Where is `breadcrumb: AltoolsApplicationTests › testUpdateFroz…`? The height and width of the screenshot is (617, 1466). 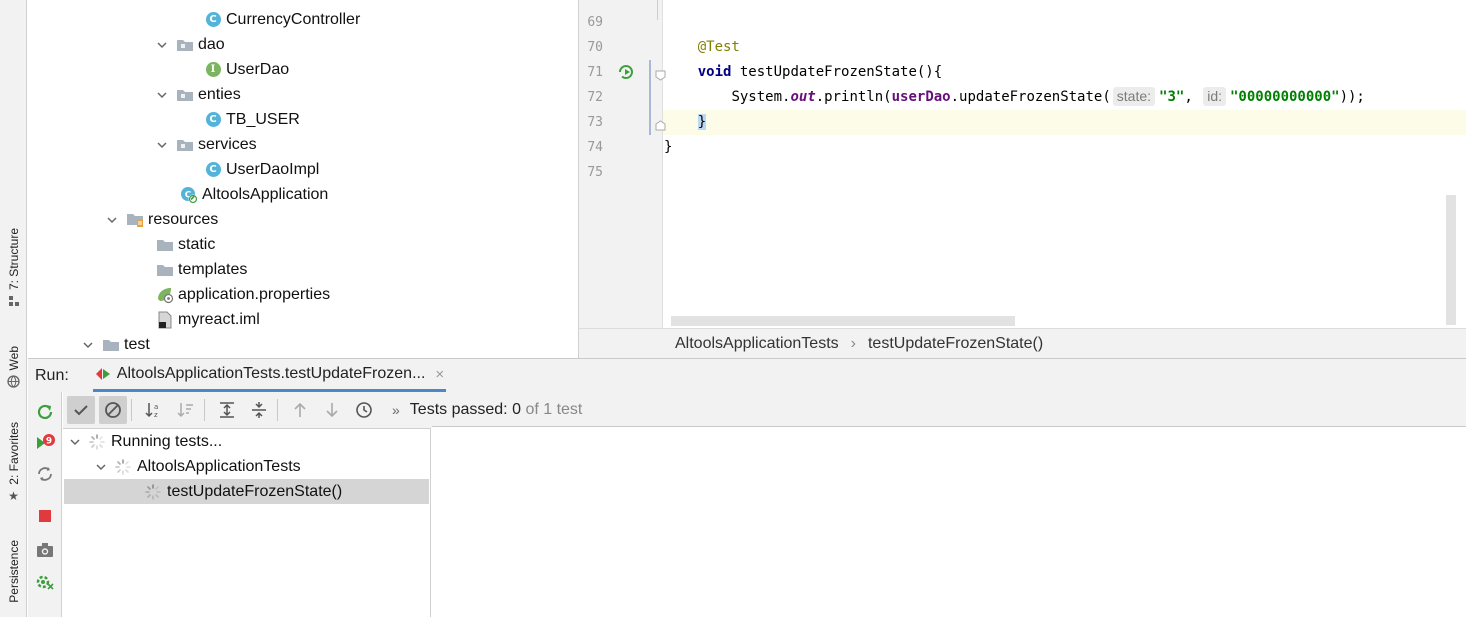 breadcrumb: AltoolsApplicationTests › testUpdateFroz… is located at coordinates (1022, 343).